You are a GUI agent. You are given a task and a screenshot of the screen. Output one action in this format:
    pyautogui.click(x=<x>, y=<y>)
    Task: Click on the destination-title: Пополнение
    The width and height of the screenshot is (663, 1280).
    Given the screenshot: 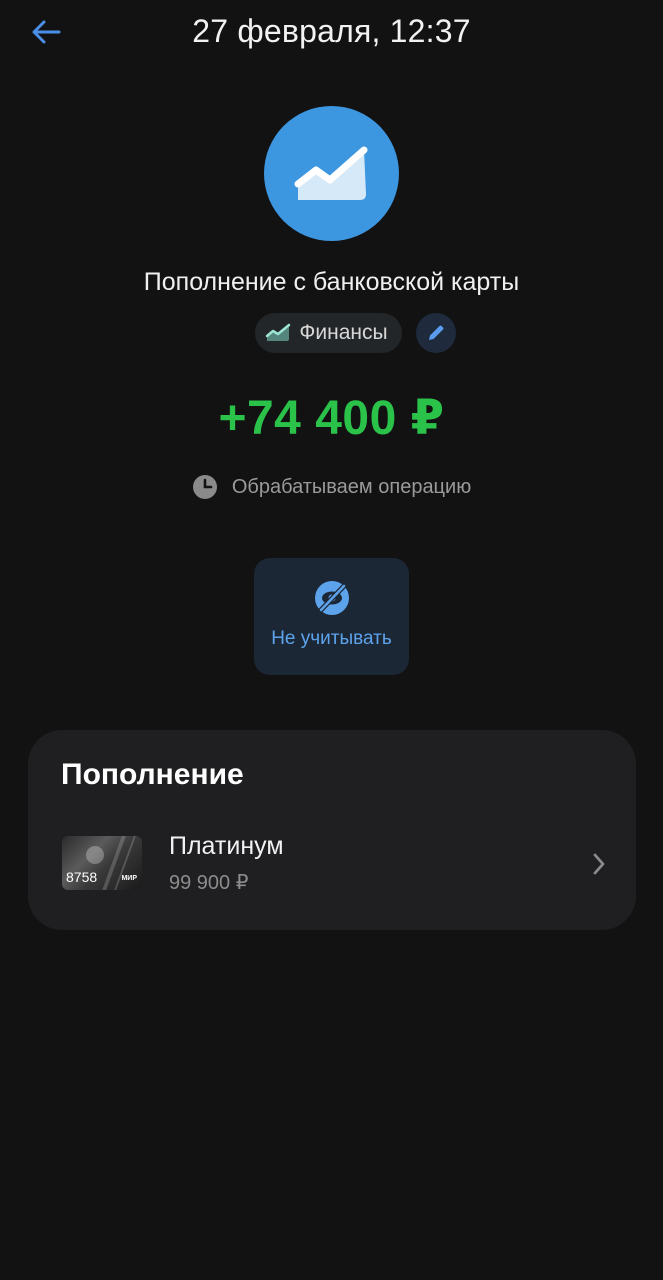 What is the action you would take?
    pyautogui.click(x=152, y=774)
    